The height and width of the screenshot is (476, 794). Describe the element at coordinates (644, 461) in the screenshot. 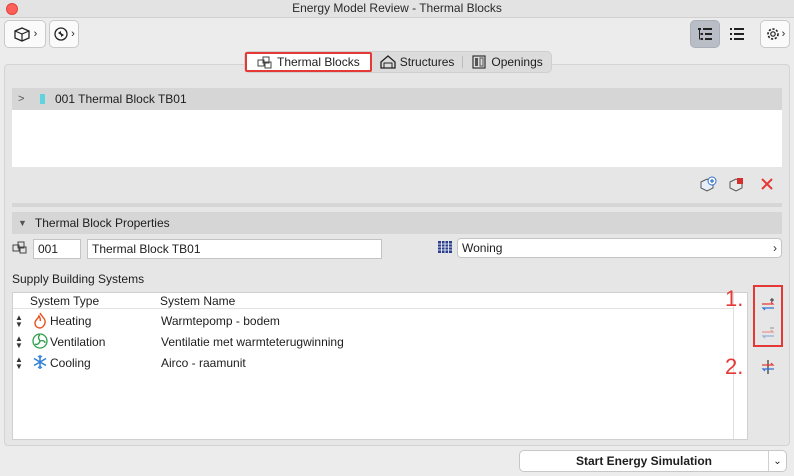

I see `start-energy-simulation-label: Start Energy Simulation` at that location.